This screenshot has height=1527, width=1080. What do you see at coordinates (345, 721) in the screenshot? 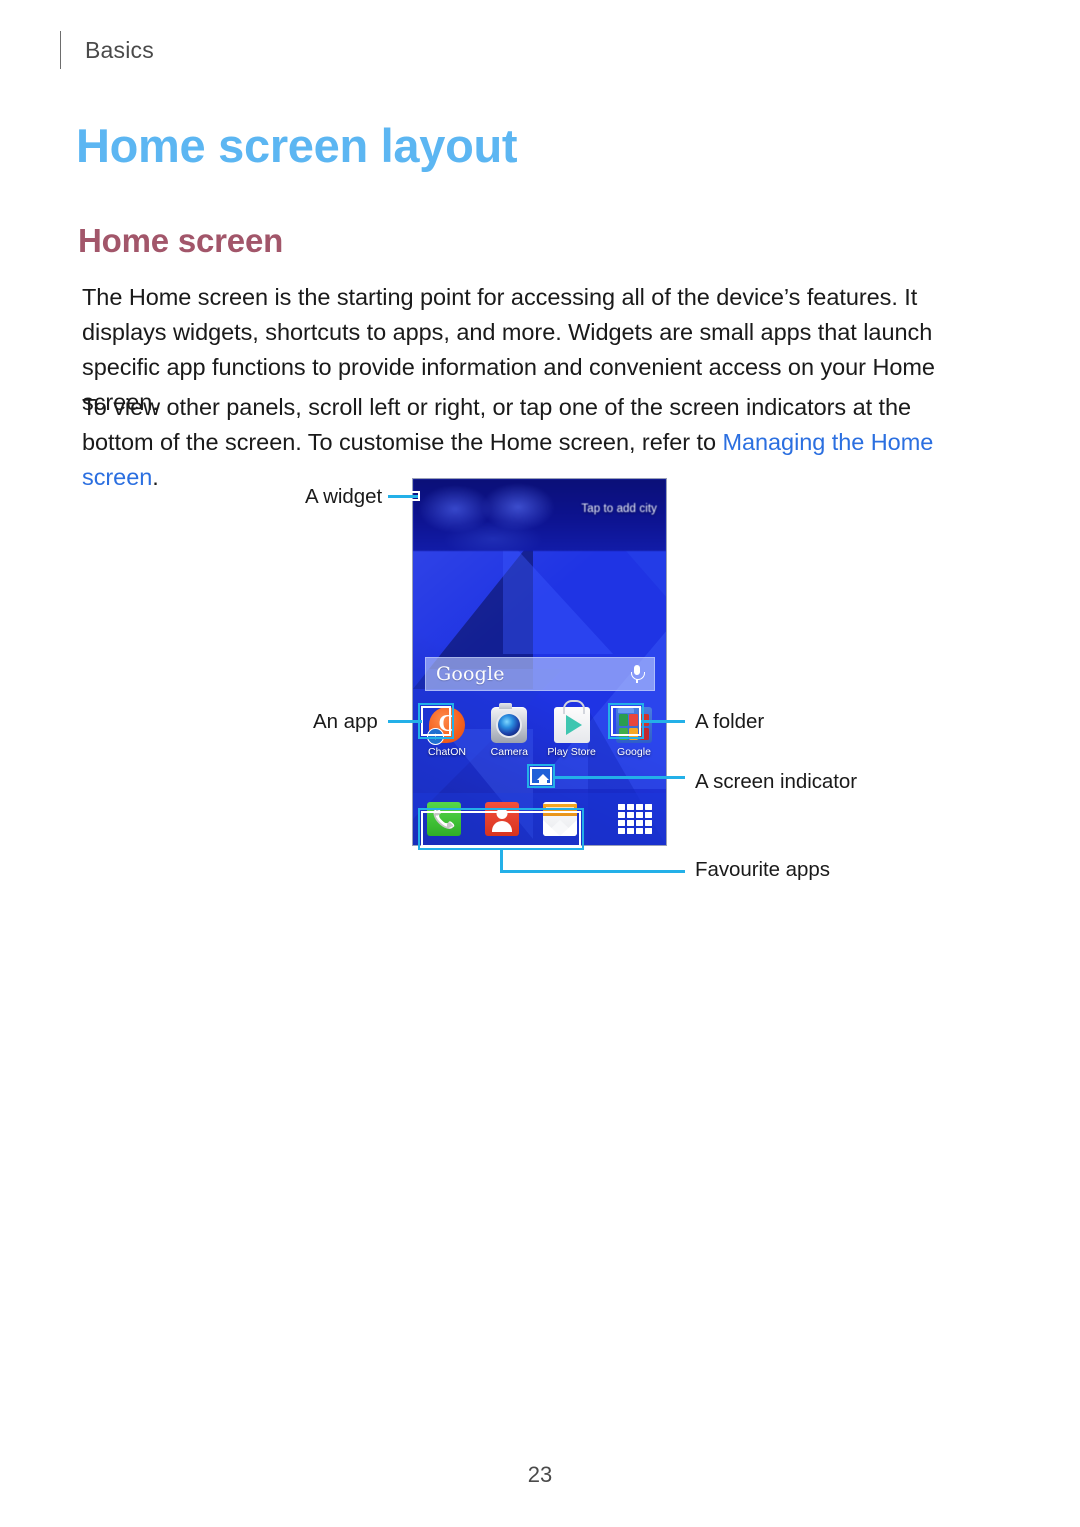
I see `callout-app: An app` at bounding box center [345, 721].